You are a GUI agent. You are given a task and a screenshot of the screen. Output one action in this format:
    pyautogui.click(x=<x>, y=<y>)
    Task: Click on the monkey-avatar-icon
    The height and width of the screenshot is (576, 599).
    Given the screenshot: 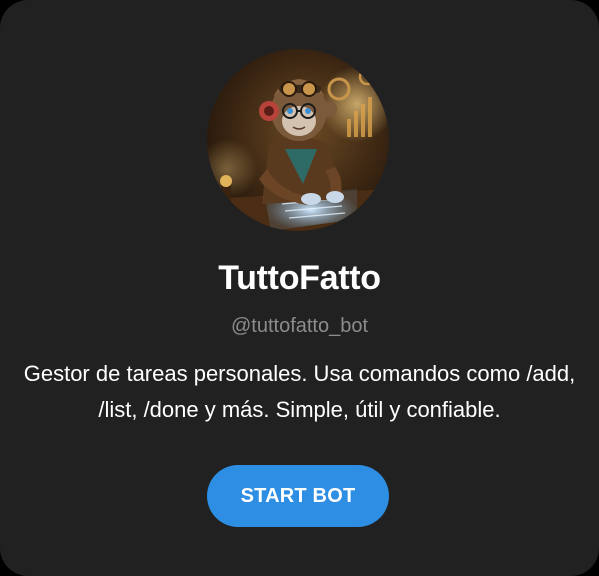 What is the action you would take?
    pyautogui.click(x=298, y=140)
    